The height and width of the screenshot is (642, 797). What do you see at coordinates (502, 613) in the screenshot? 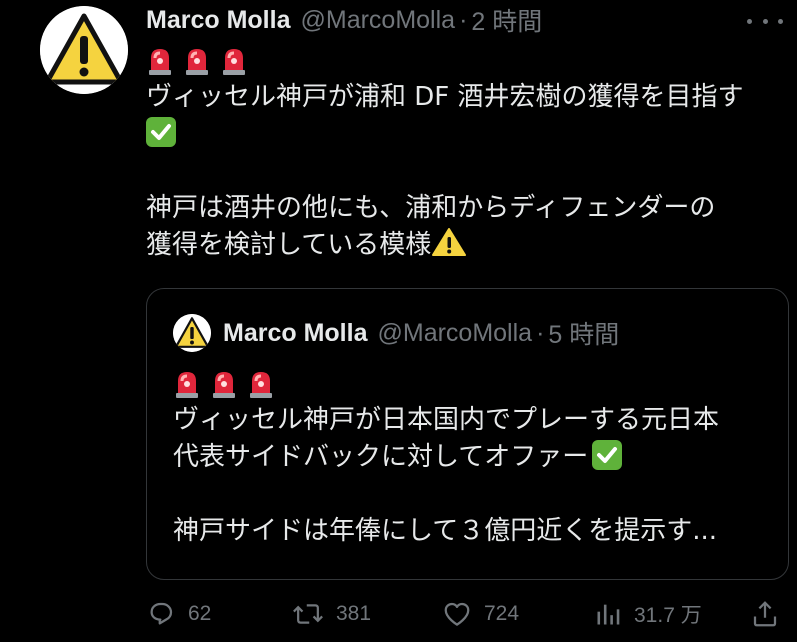
I see `like-count: 724` at bounding box center [502, 613].